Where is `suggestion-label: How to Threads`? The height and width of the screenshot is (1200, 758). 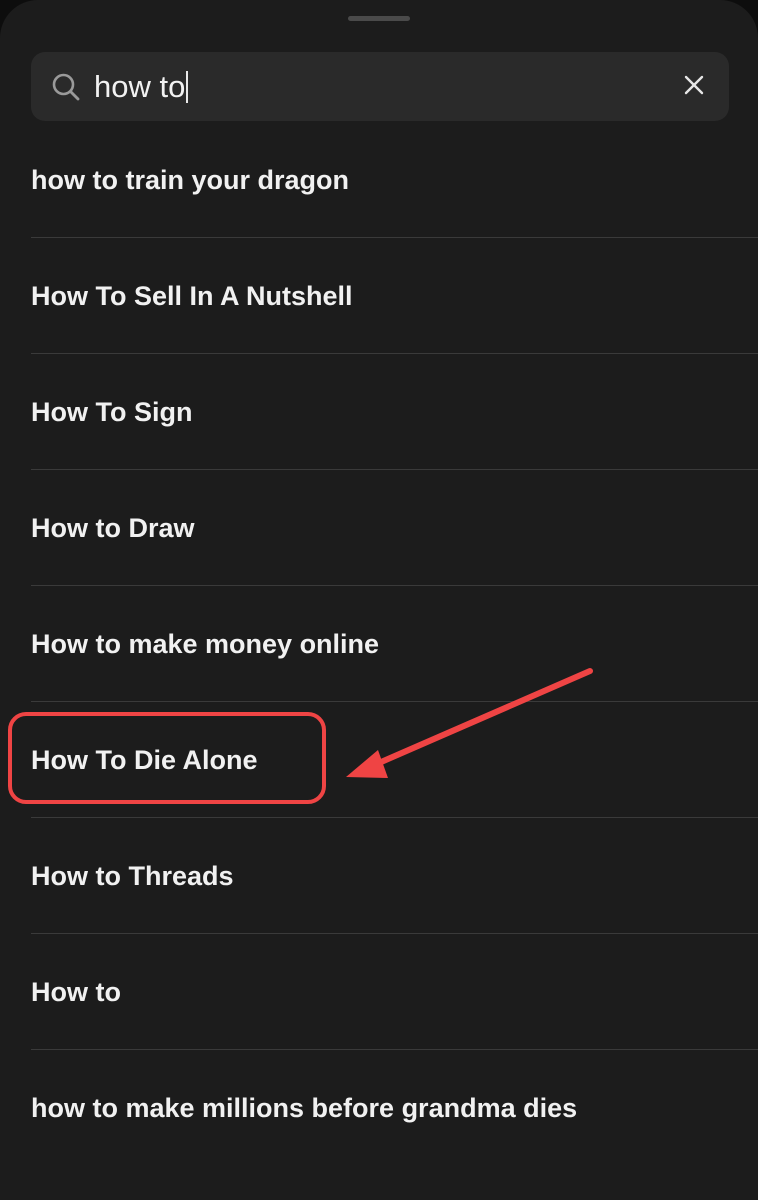 suggestion-label: How to Threads is located at coordinates (132, 876).